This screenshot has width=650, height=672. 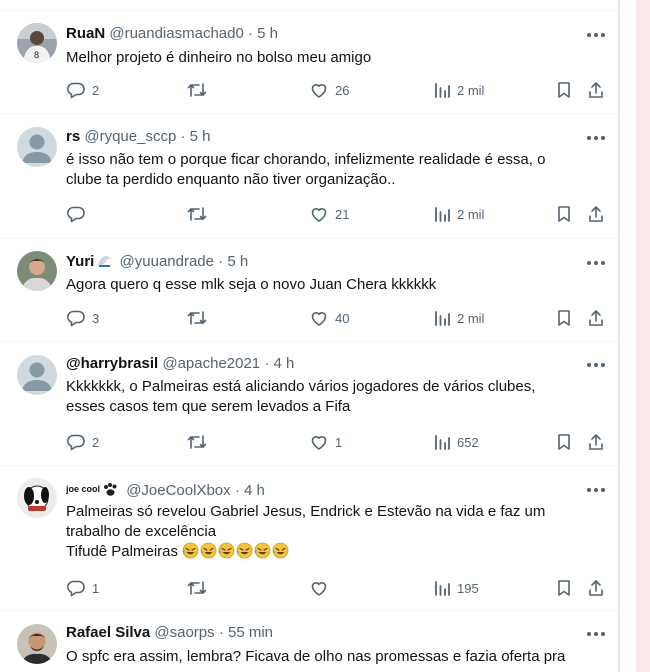 I want to click on tweet-header: rs @ryque_sccp · 5 h, so click(x=138, y=137).